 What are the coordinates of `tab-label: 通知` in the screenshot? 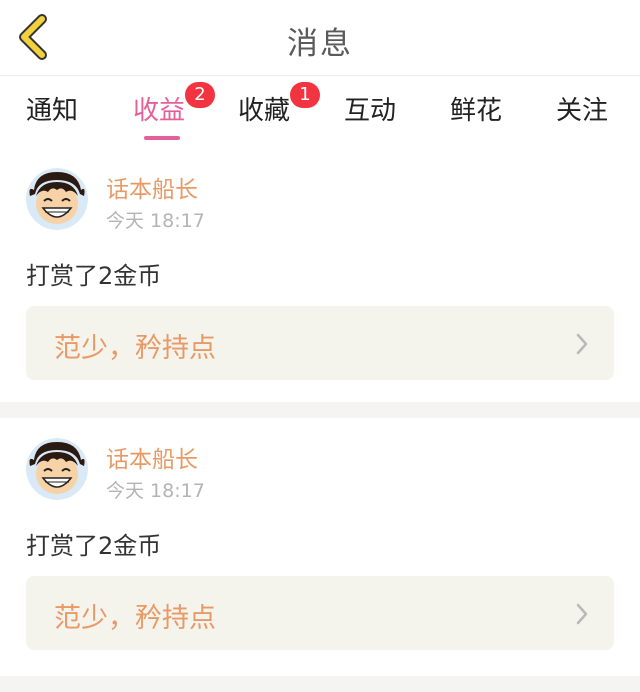 It's located at (52, 111).